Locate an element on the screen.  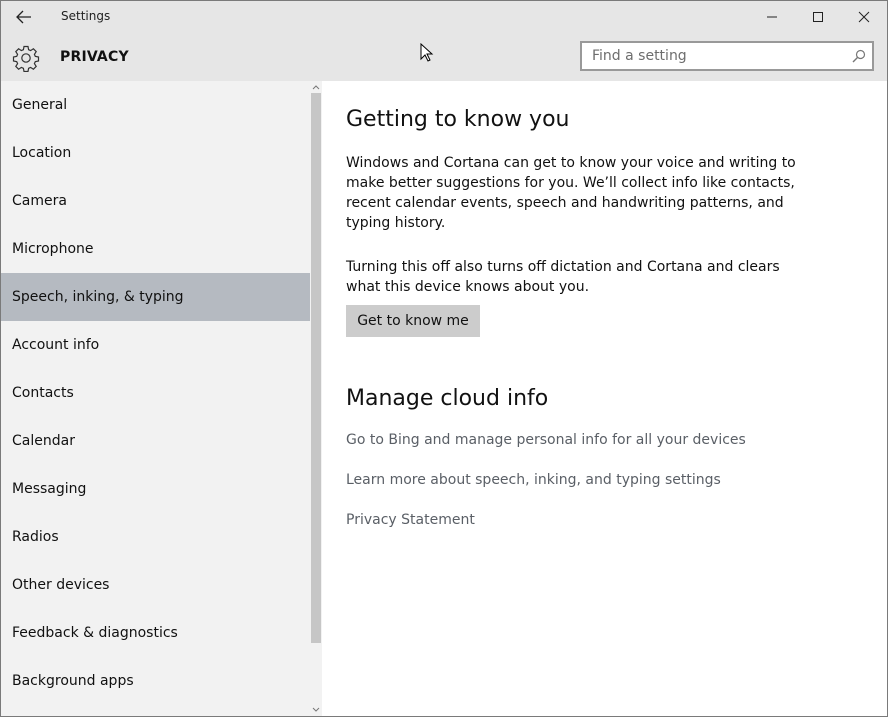
maximize-button is located at coordinates (818, 17).